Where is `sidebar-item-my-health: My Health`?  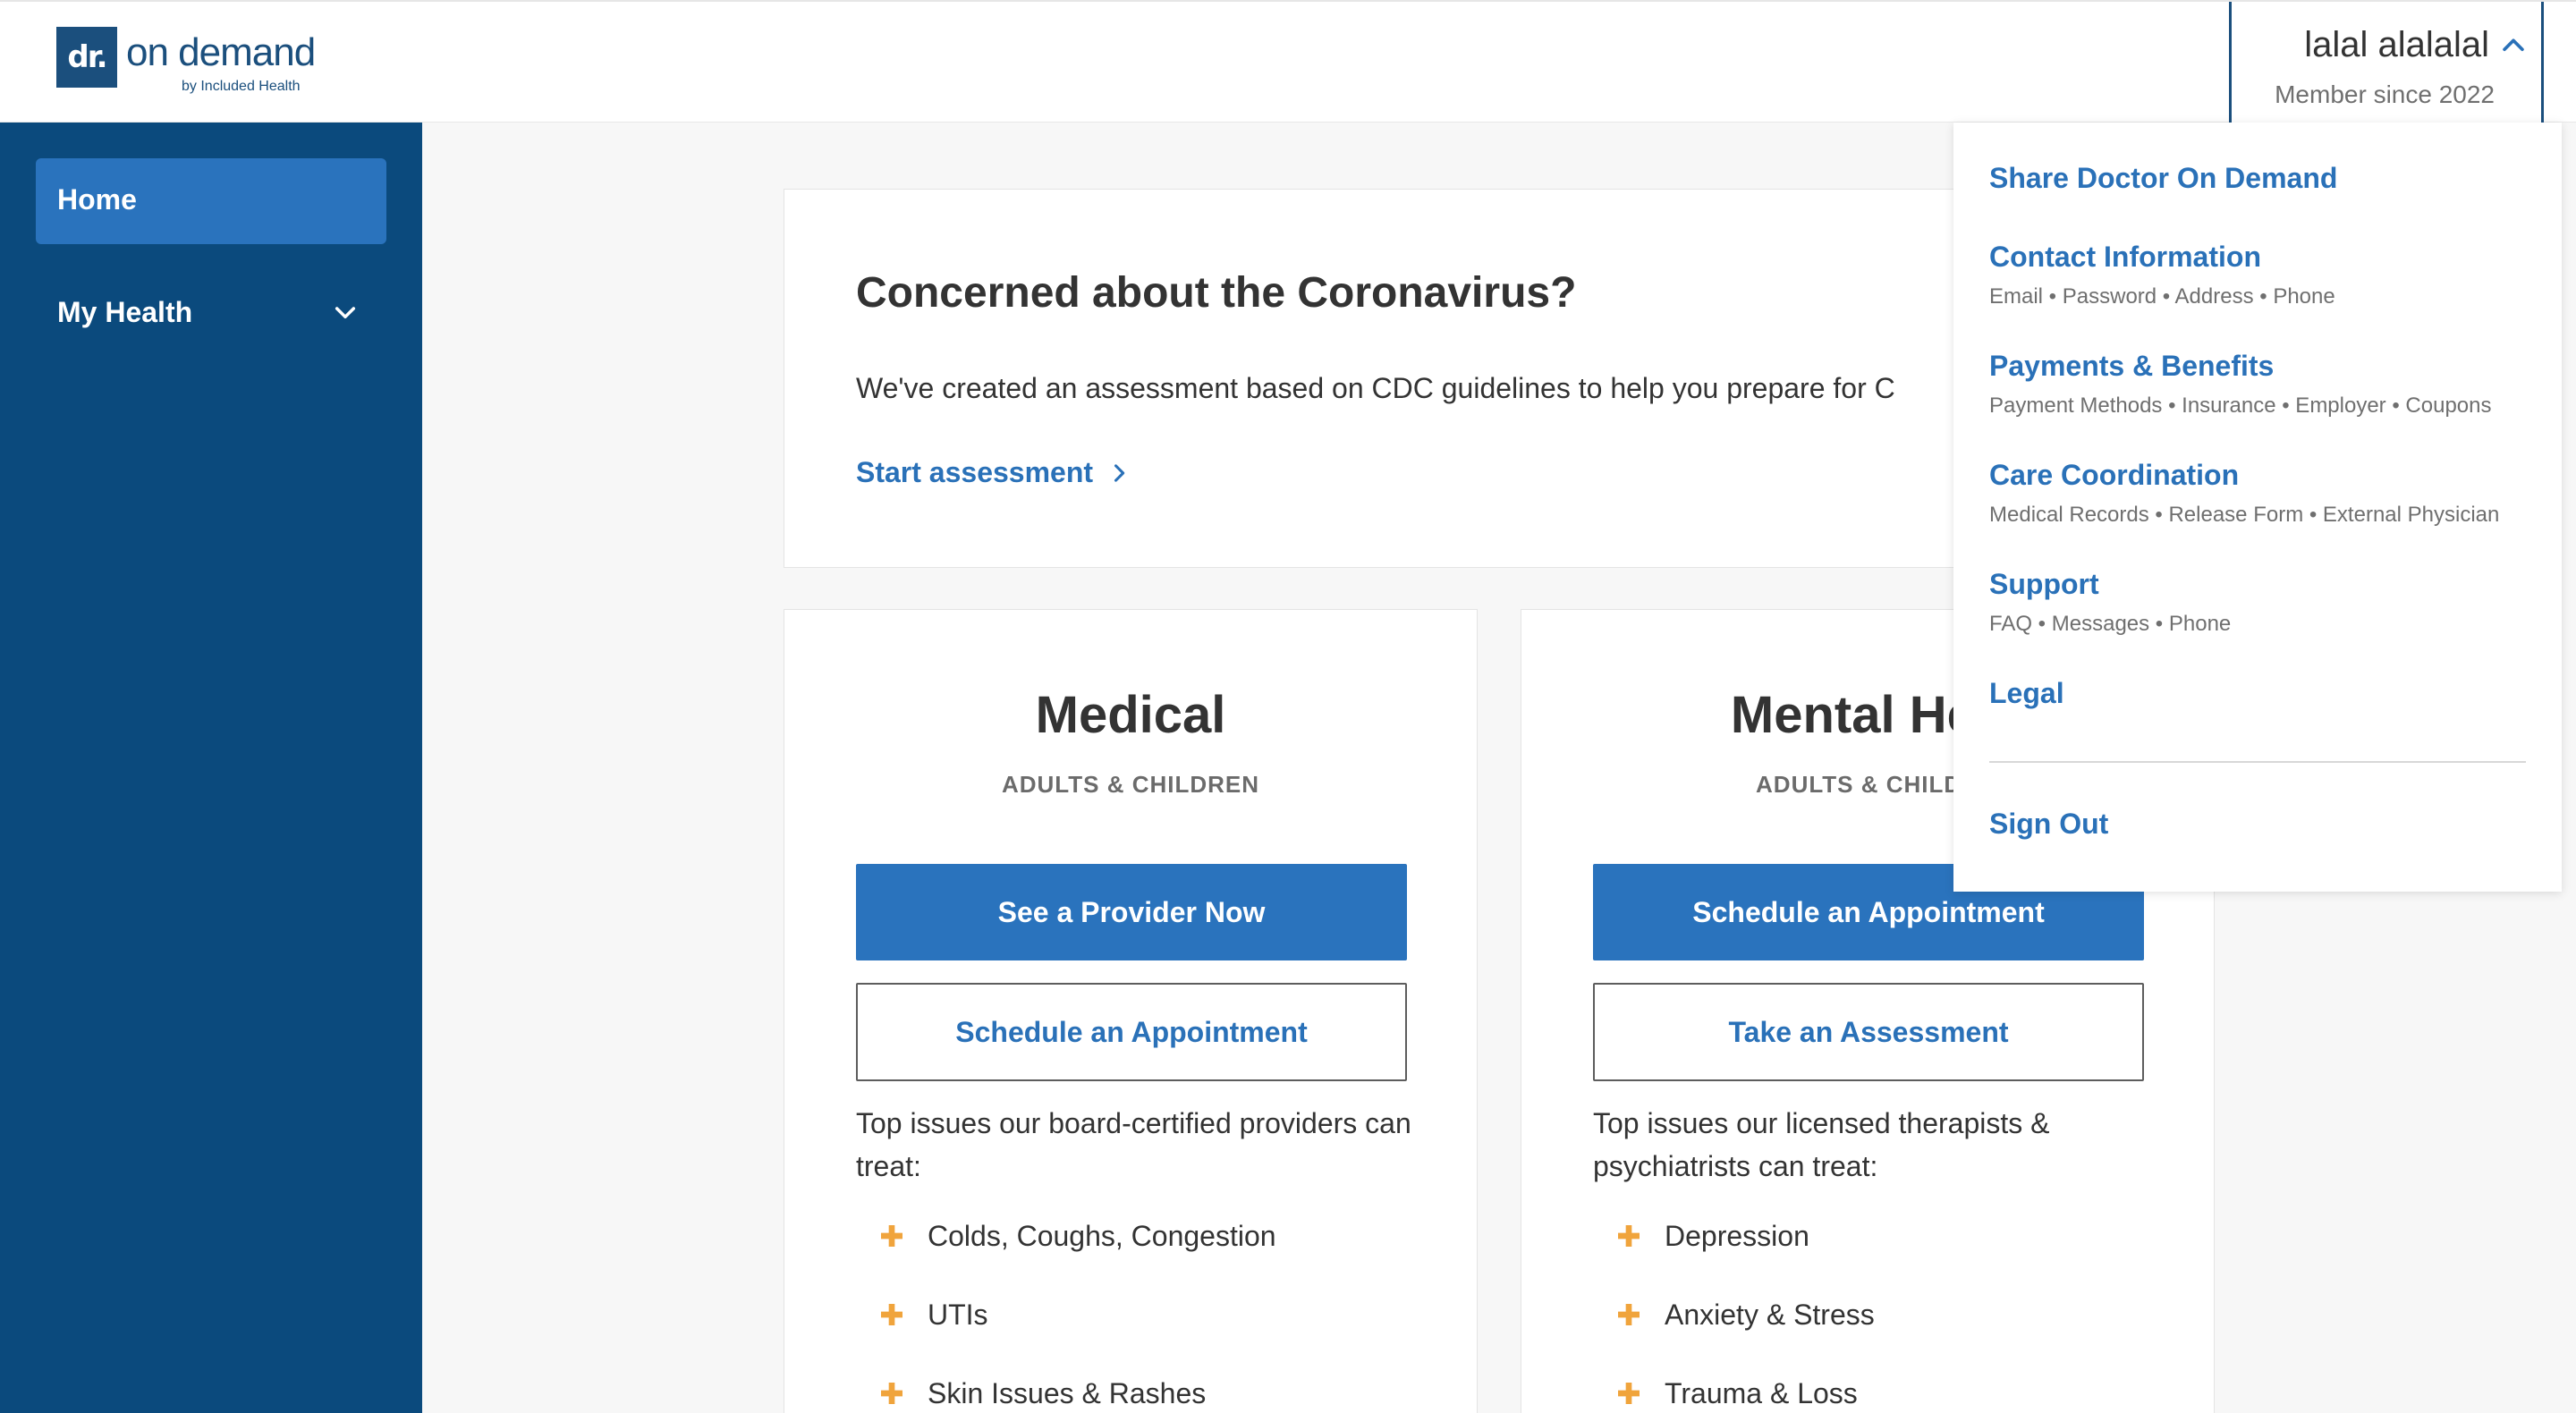 sidebar-item-my-health: My Health is located at coordinates (211, 312).